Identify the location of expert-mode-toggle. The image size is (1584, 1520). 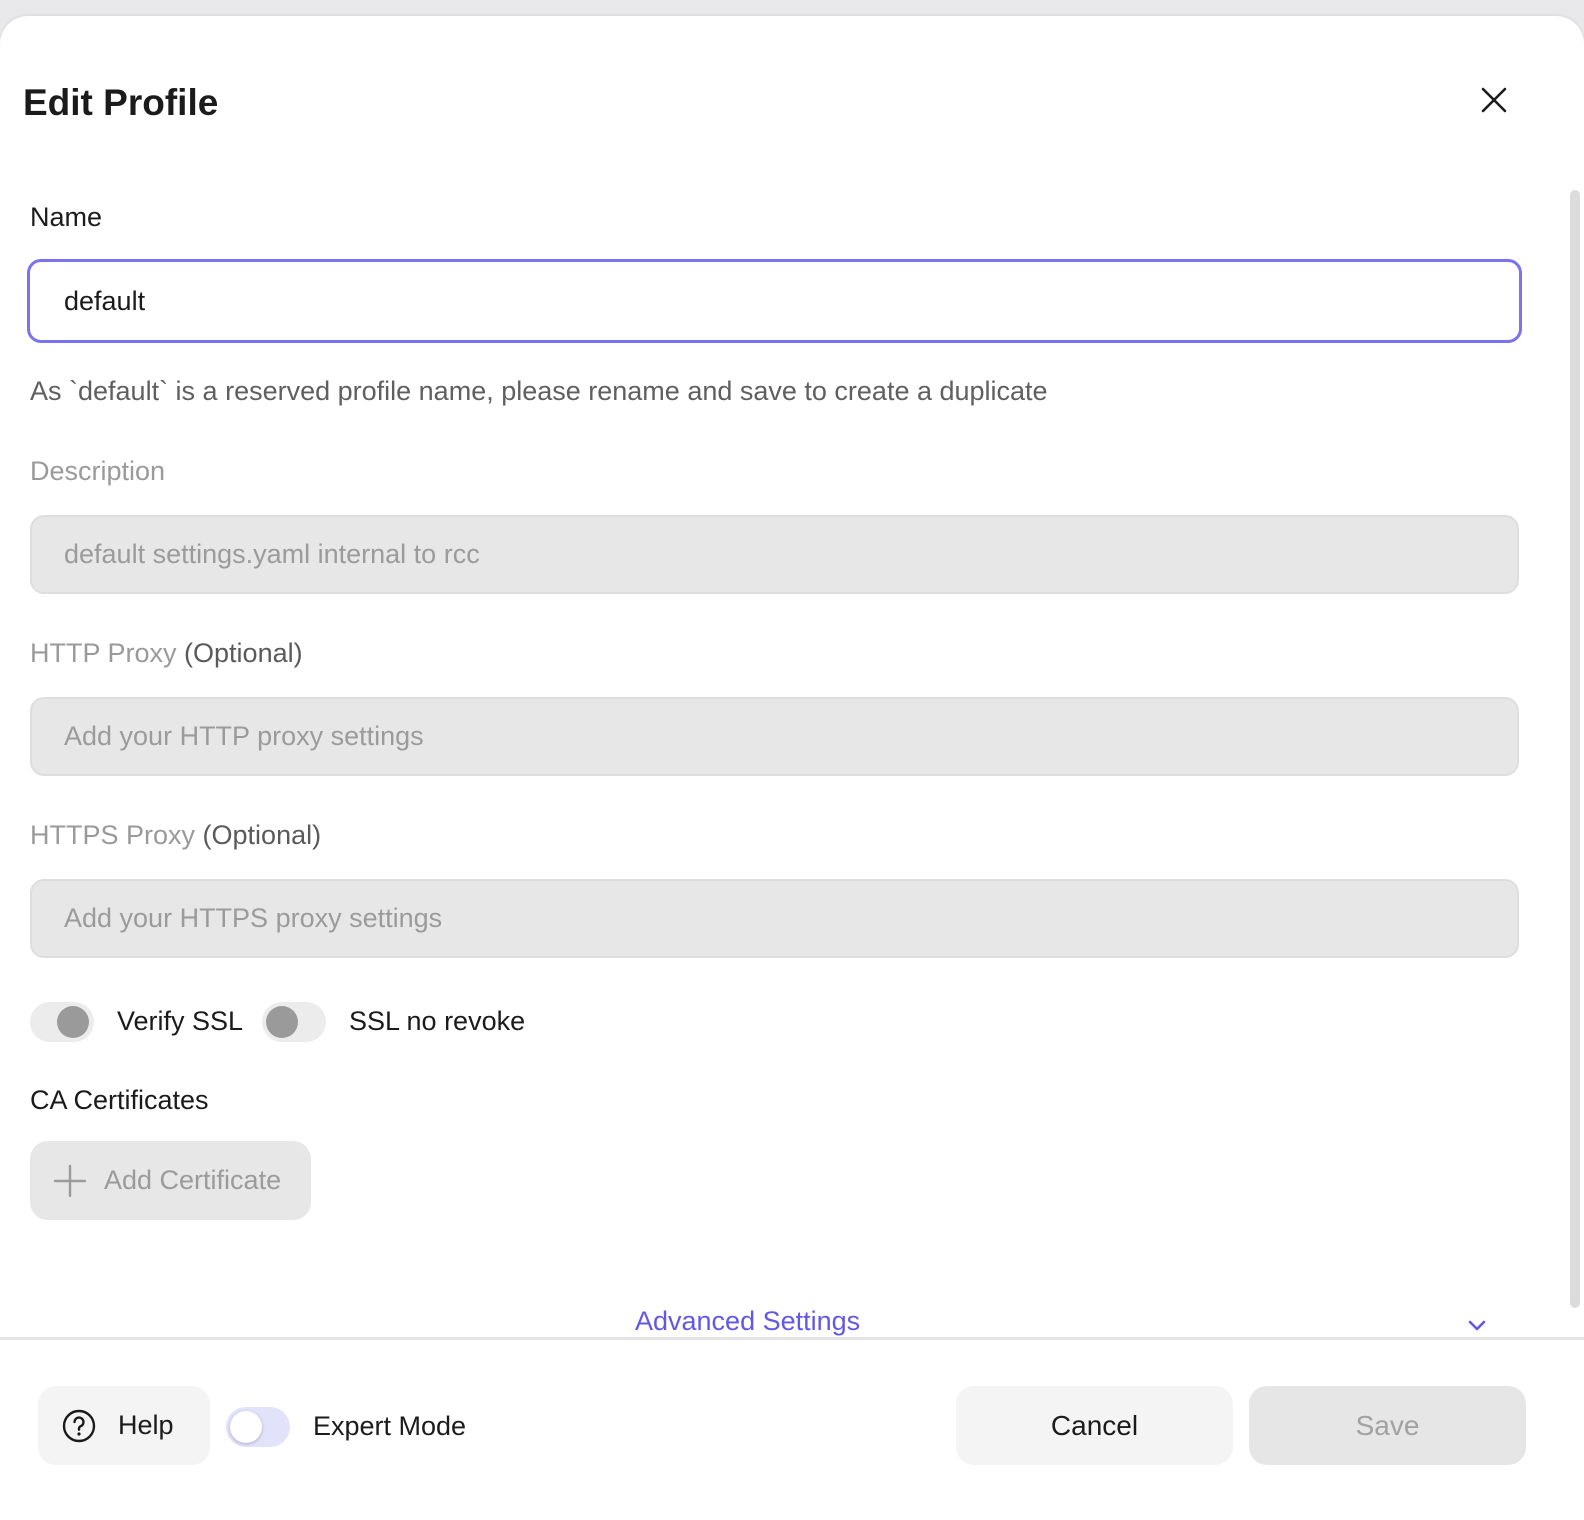
(258, 1427).